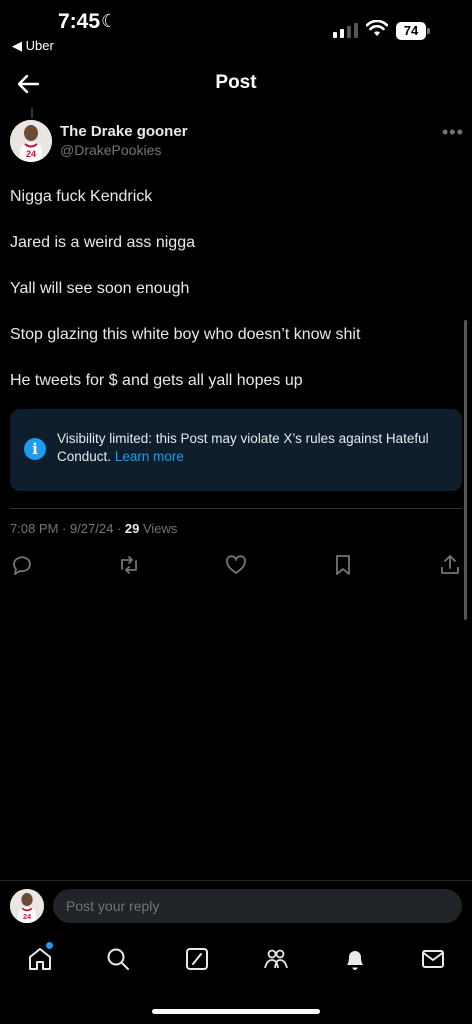  What do you see at coordinates (102, 242) in the screenshot?
I see `post-text-line: Jared is a weird ass nigga` at bounding box center [102, 242].